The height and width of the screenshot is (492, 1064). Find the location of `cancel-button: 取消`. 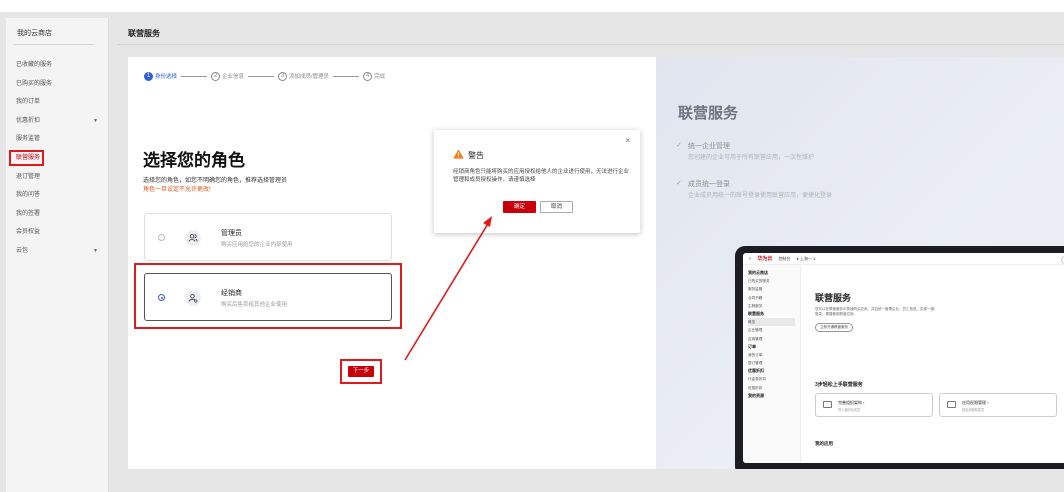

cancel-button: 取消 is located at coordinates (556, 207).